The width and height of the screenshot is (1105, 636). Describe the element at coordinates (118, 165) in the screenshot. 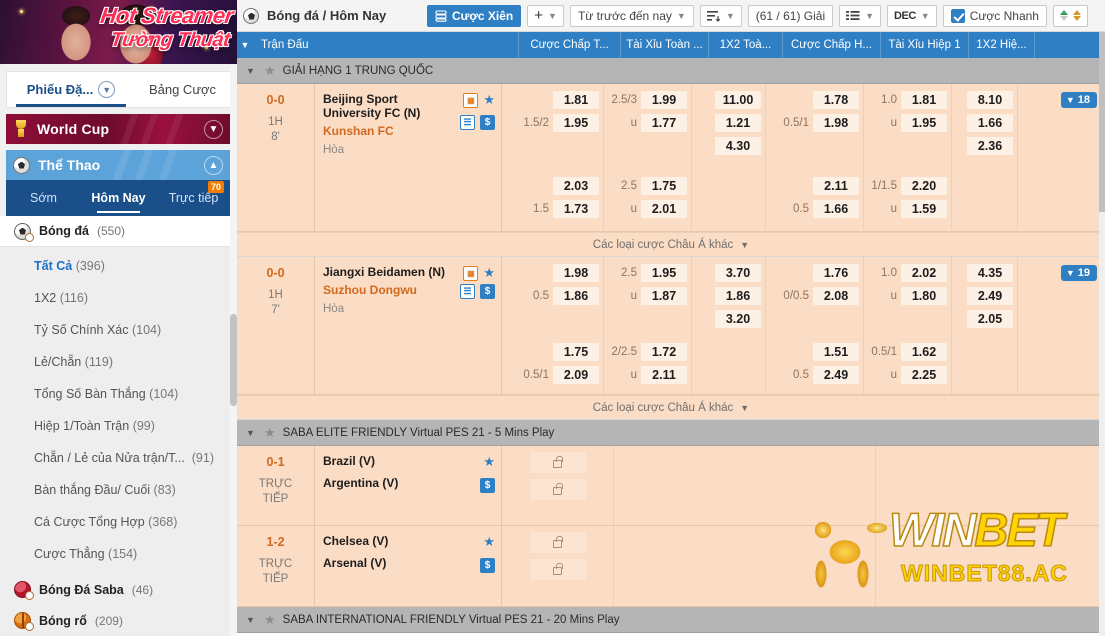

I see `sport-header: Thể Thao ▲` at that location.